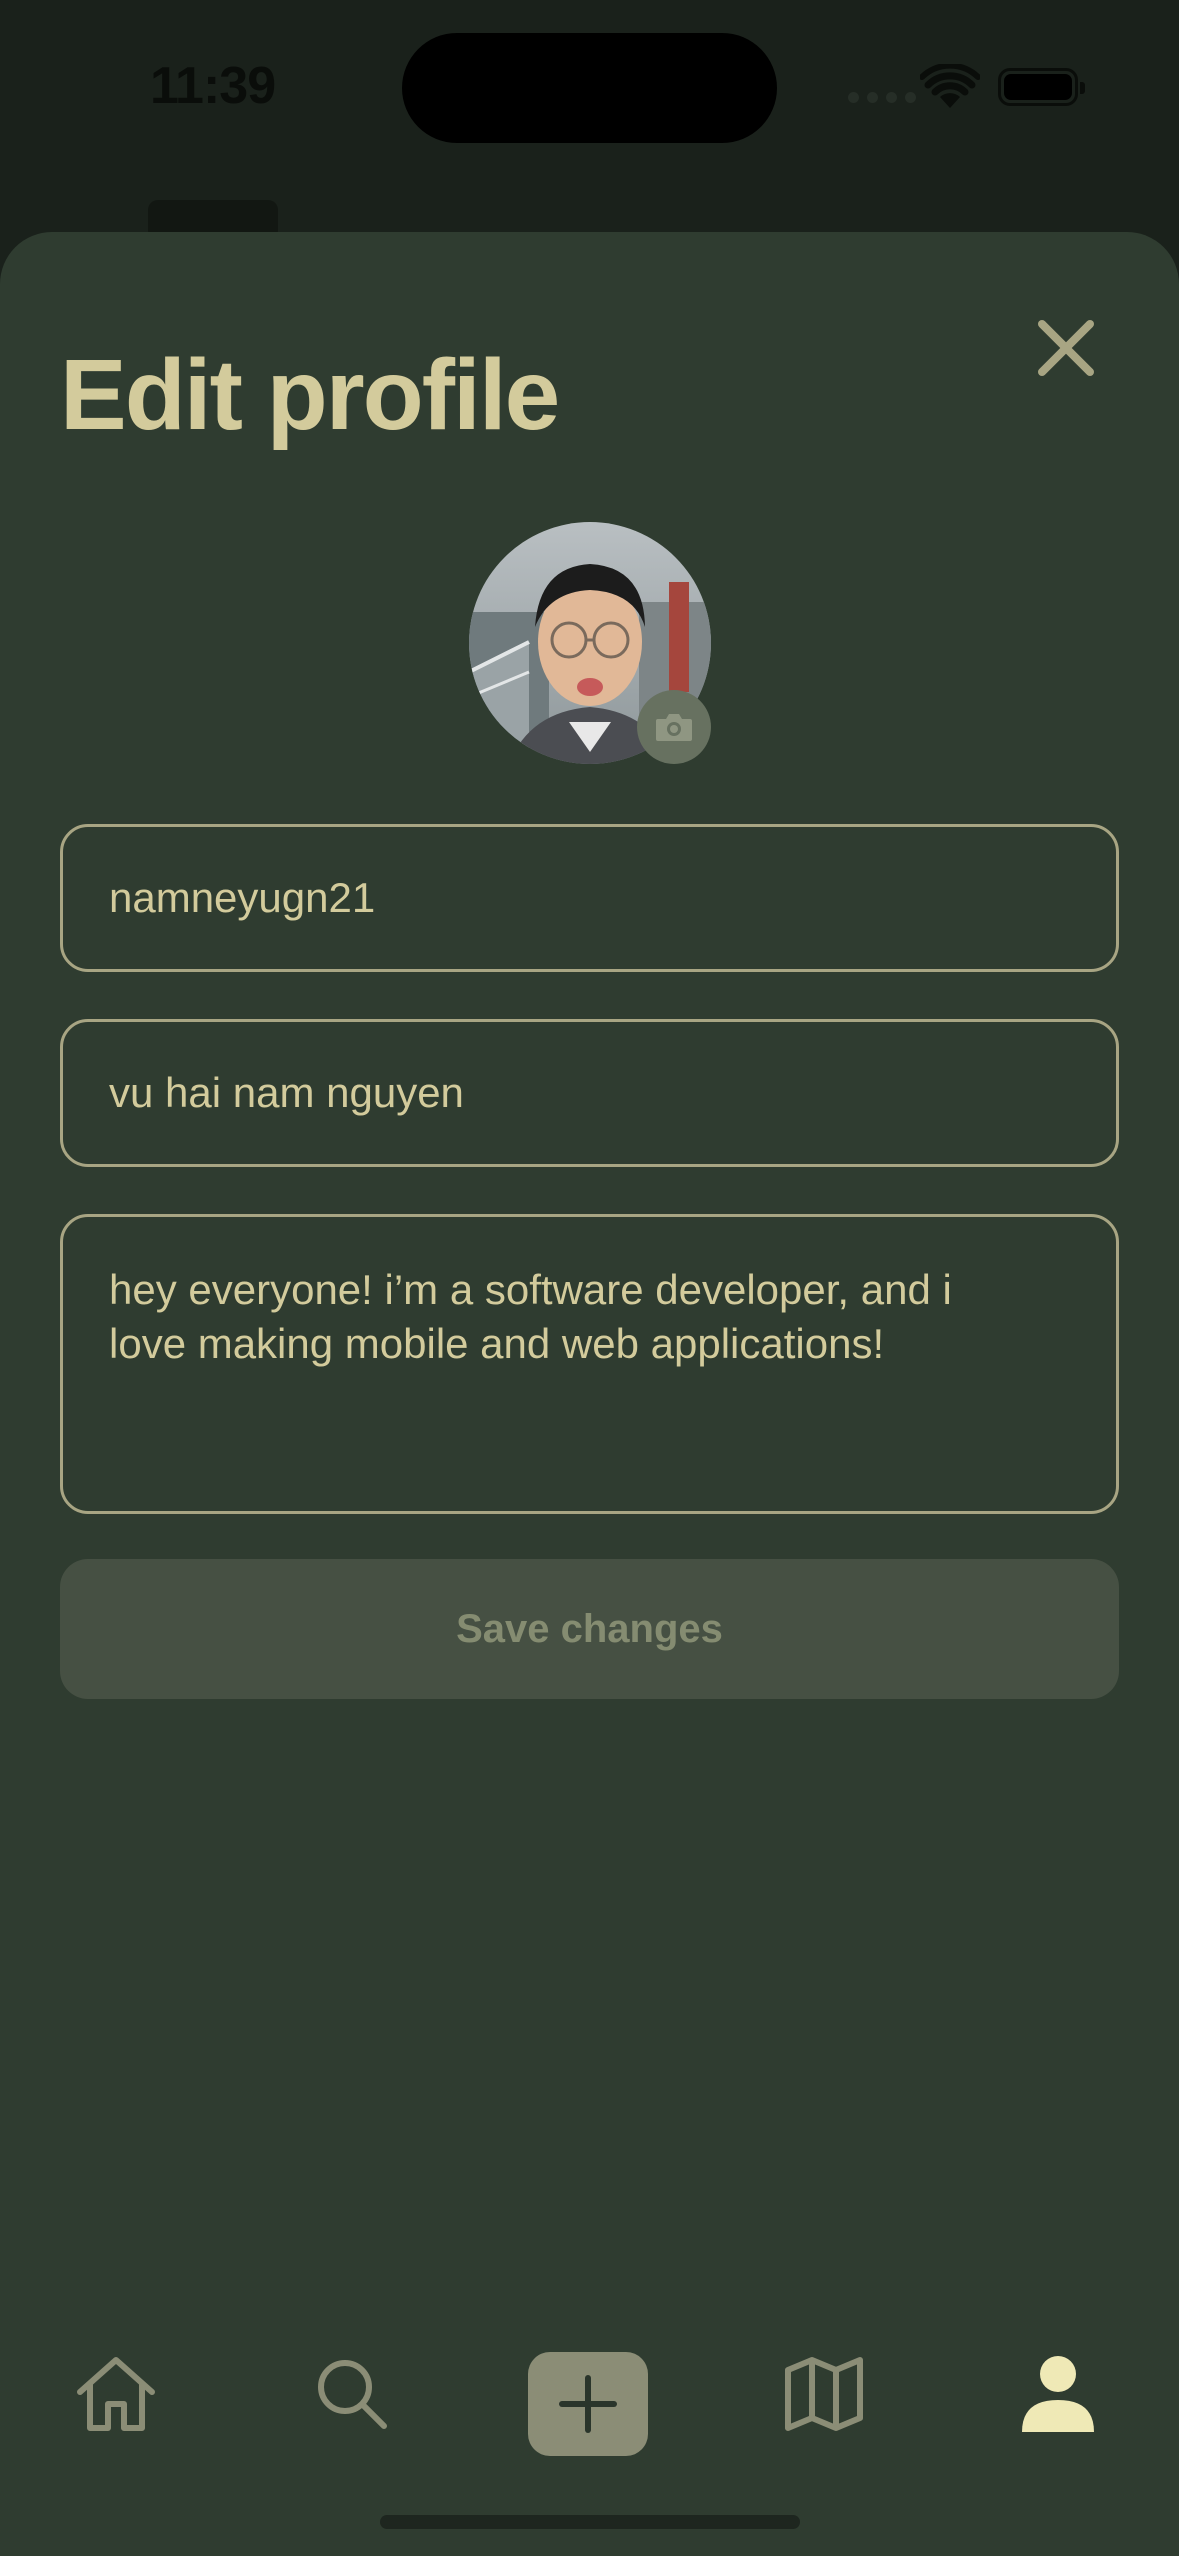 This screenshot has height=2556, width=1179. I want to click on home-indicator, so click(590, 2522).